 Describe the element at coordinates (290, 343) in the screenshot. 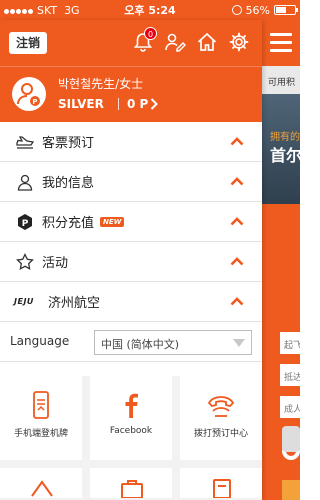

I see `departure-field: 起飞` at that location.